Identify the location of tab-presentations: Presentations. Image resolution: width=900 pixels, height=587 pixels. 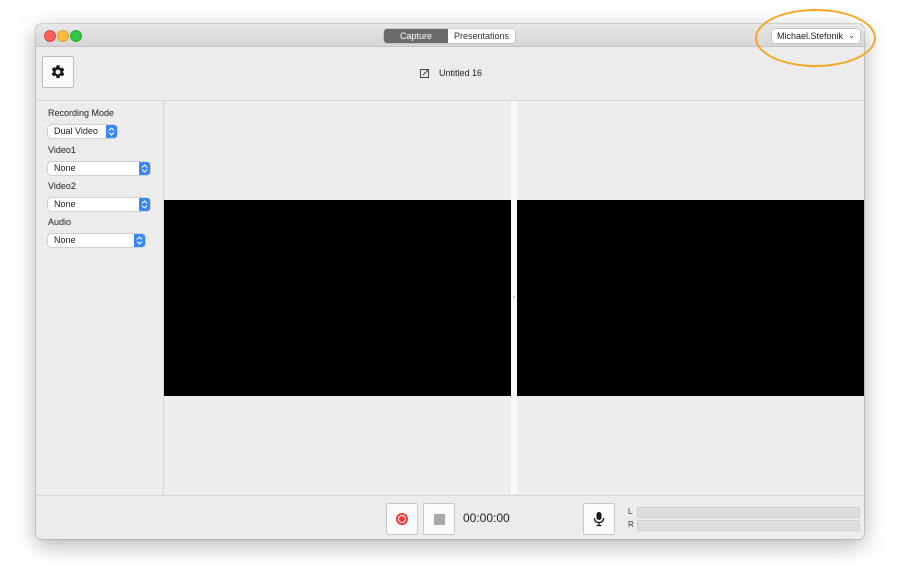
(481, 36).